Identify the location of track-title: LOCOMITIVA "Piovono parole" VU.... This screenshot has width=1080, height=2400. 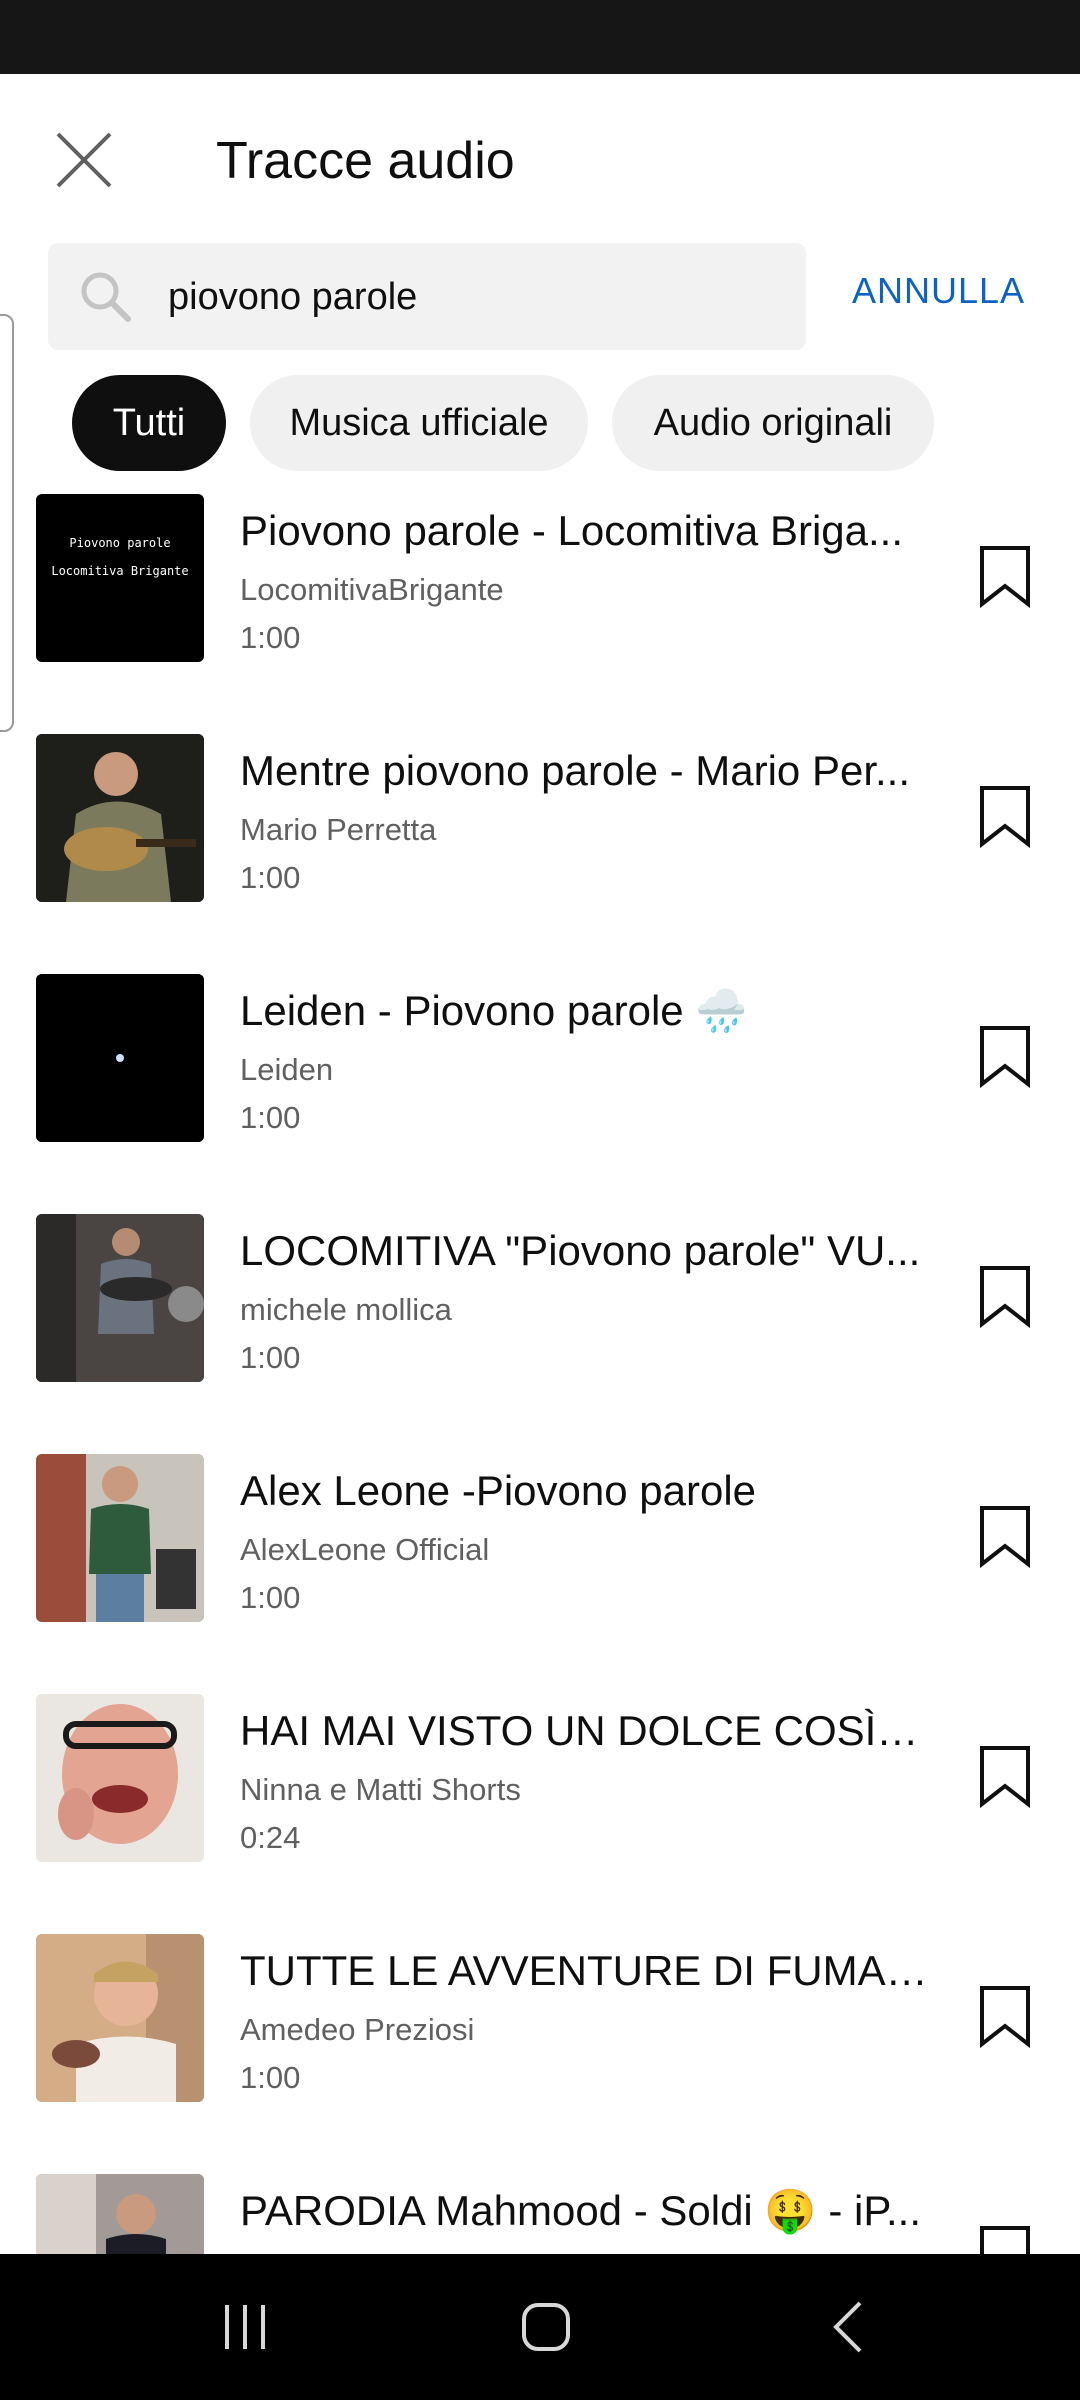
(580, 1250).